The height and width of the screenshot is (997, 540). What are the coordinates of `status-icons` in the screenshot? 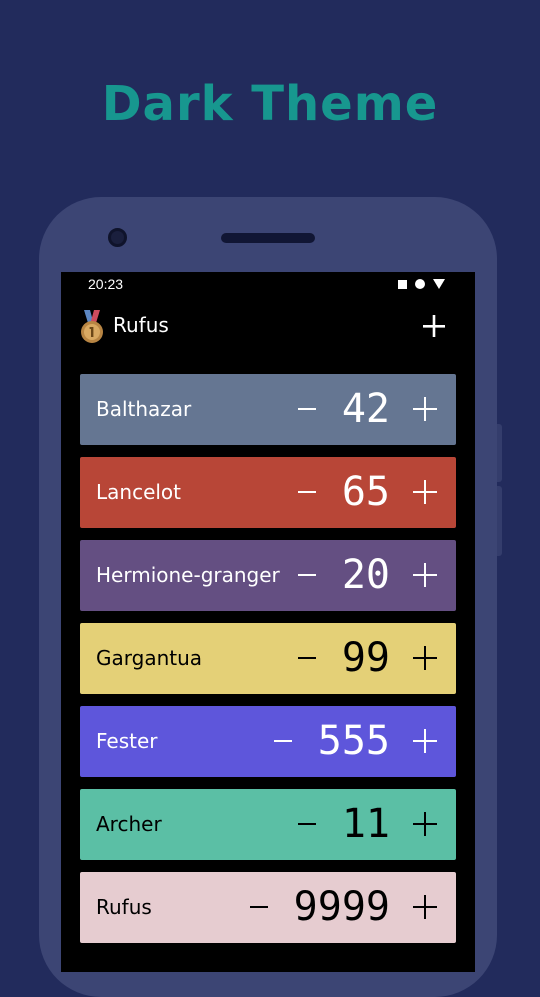 It's located at (421, 284).